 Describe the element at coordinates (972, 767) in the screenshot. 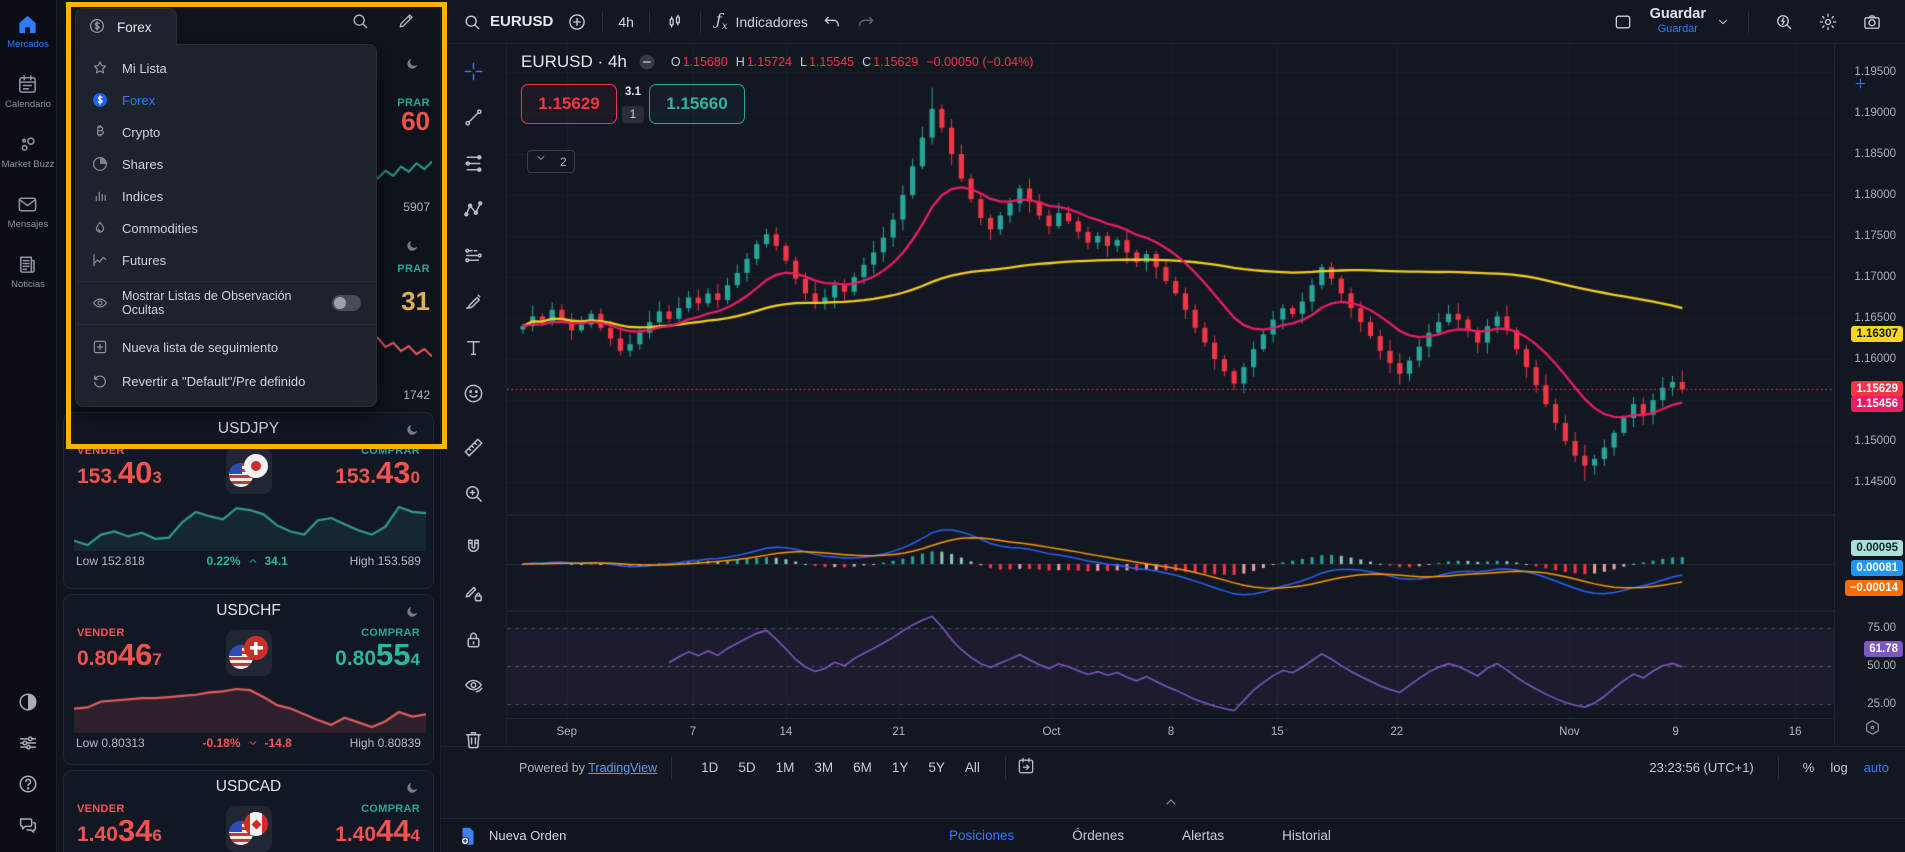

I see `range-all: All` at that location.